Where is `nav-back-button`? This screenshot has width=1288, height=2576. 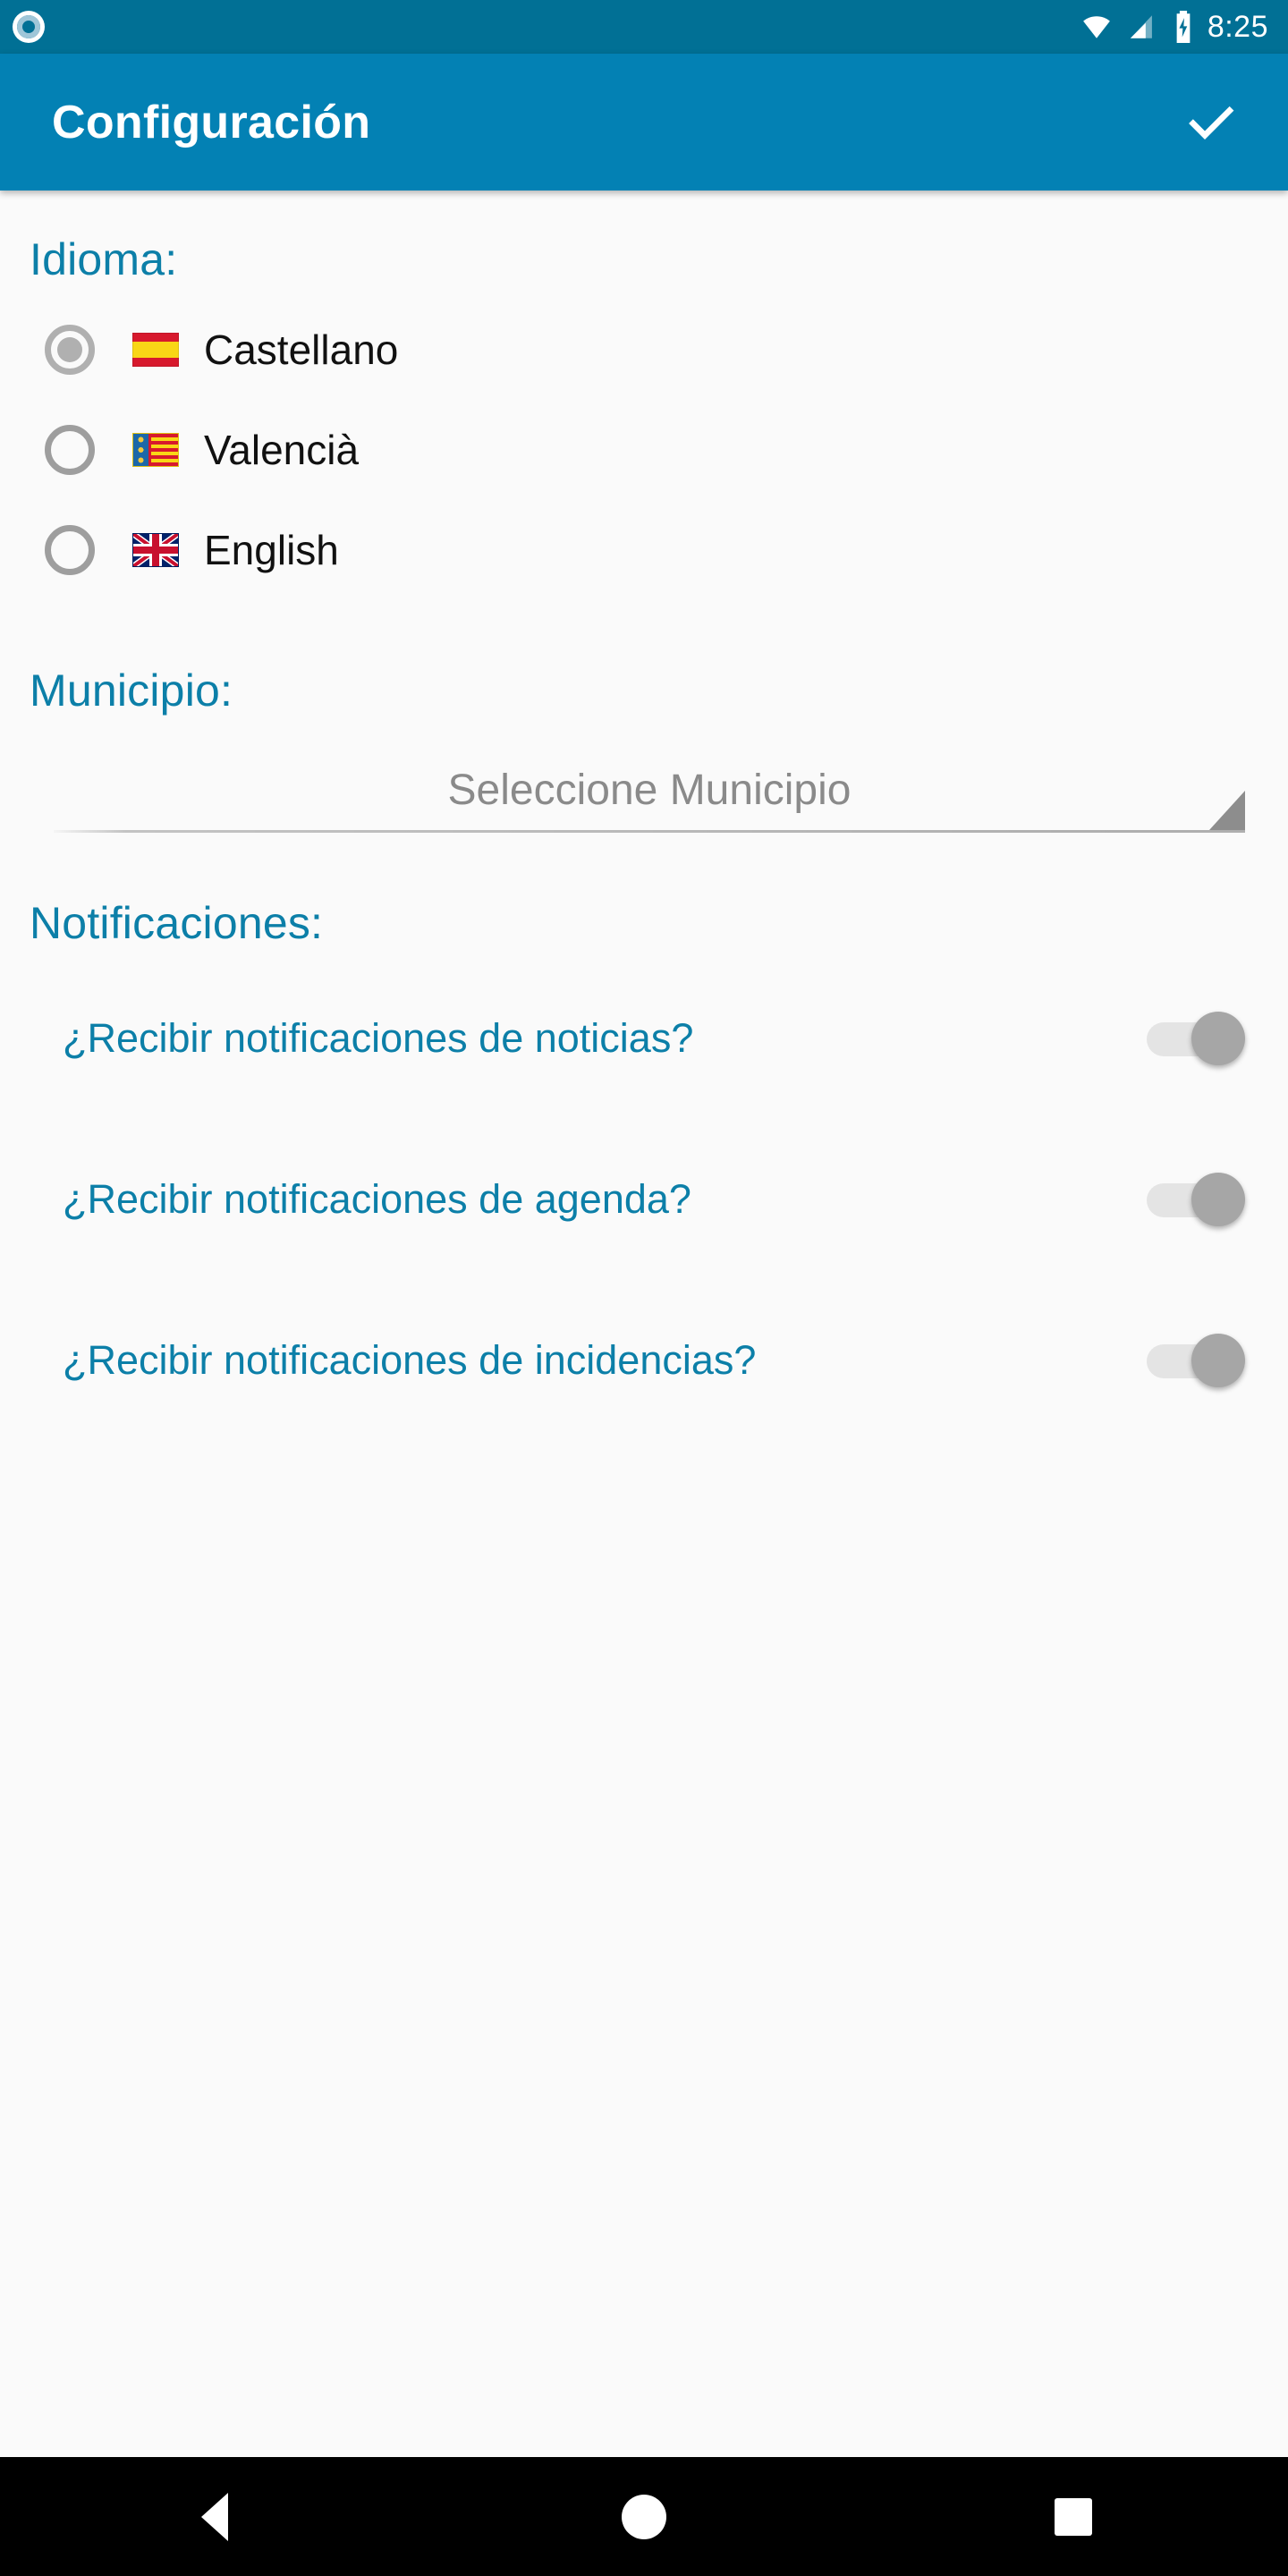 nav-back-button is located at coordinates (215, 2516).